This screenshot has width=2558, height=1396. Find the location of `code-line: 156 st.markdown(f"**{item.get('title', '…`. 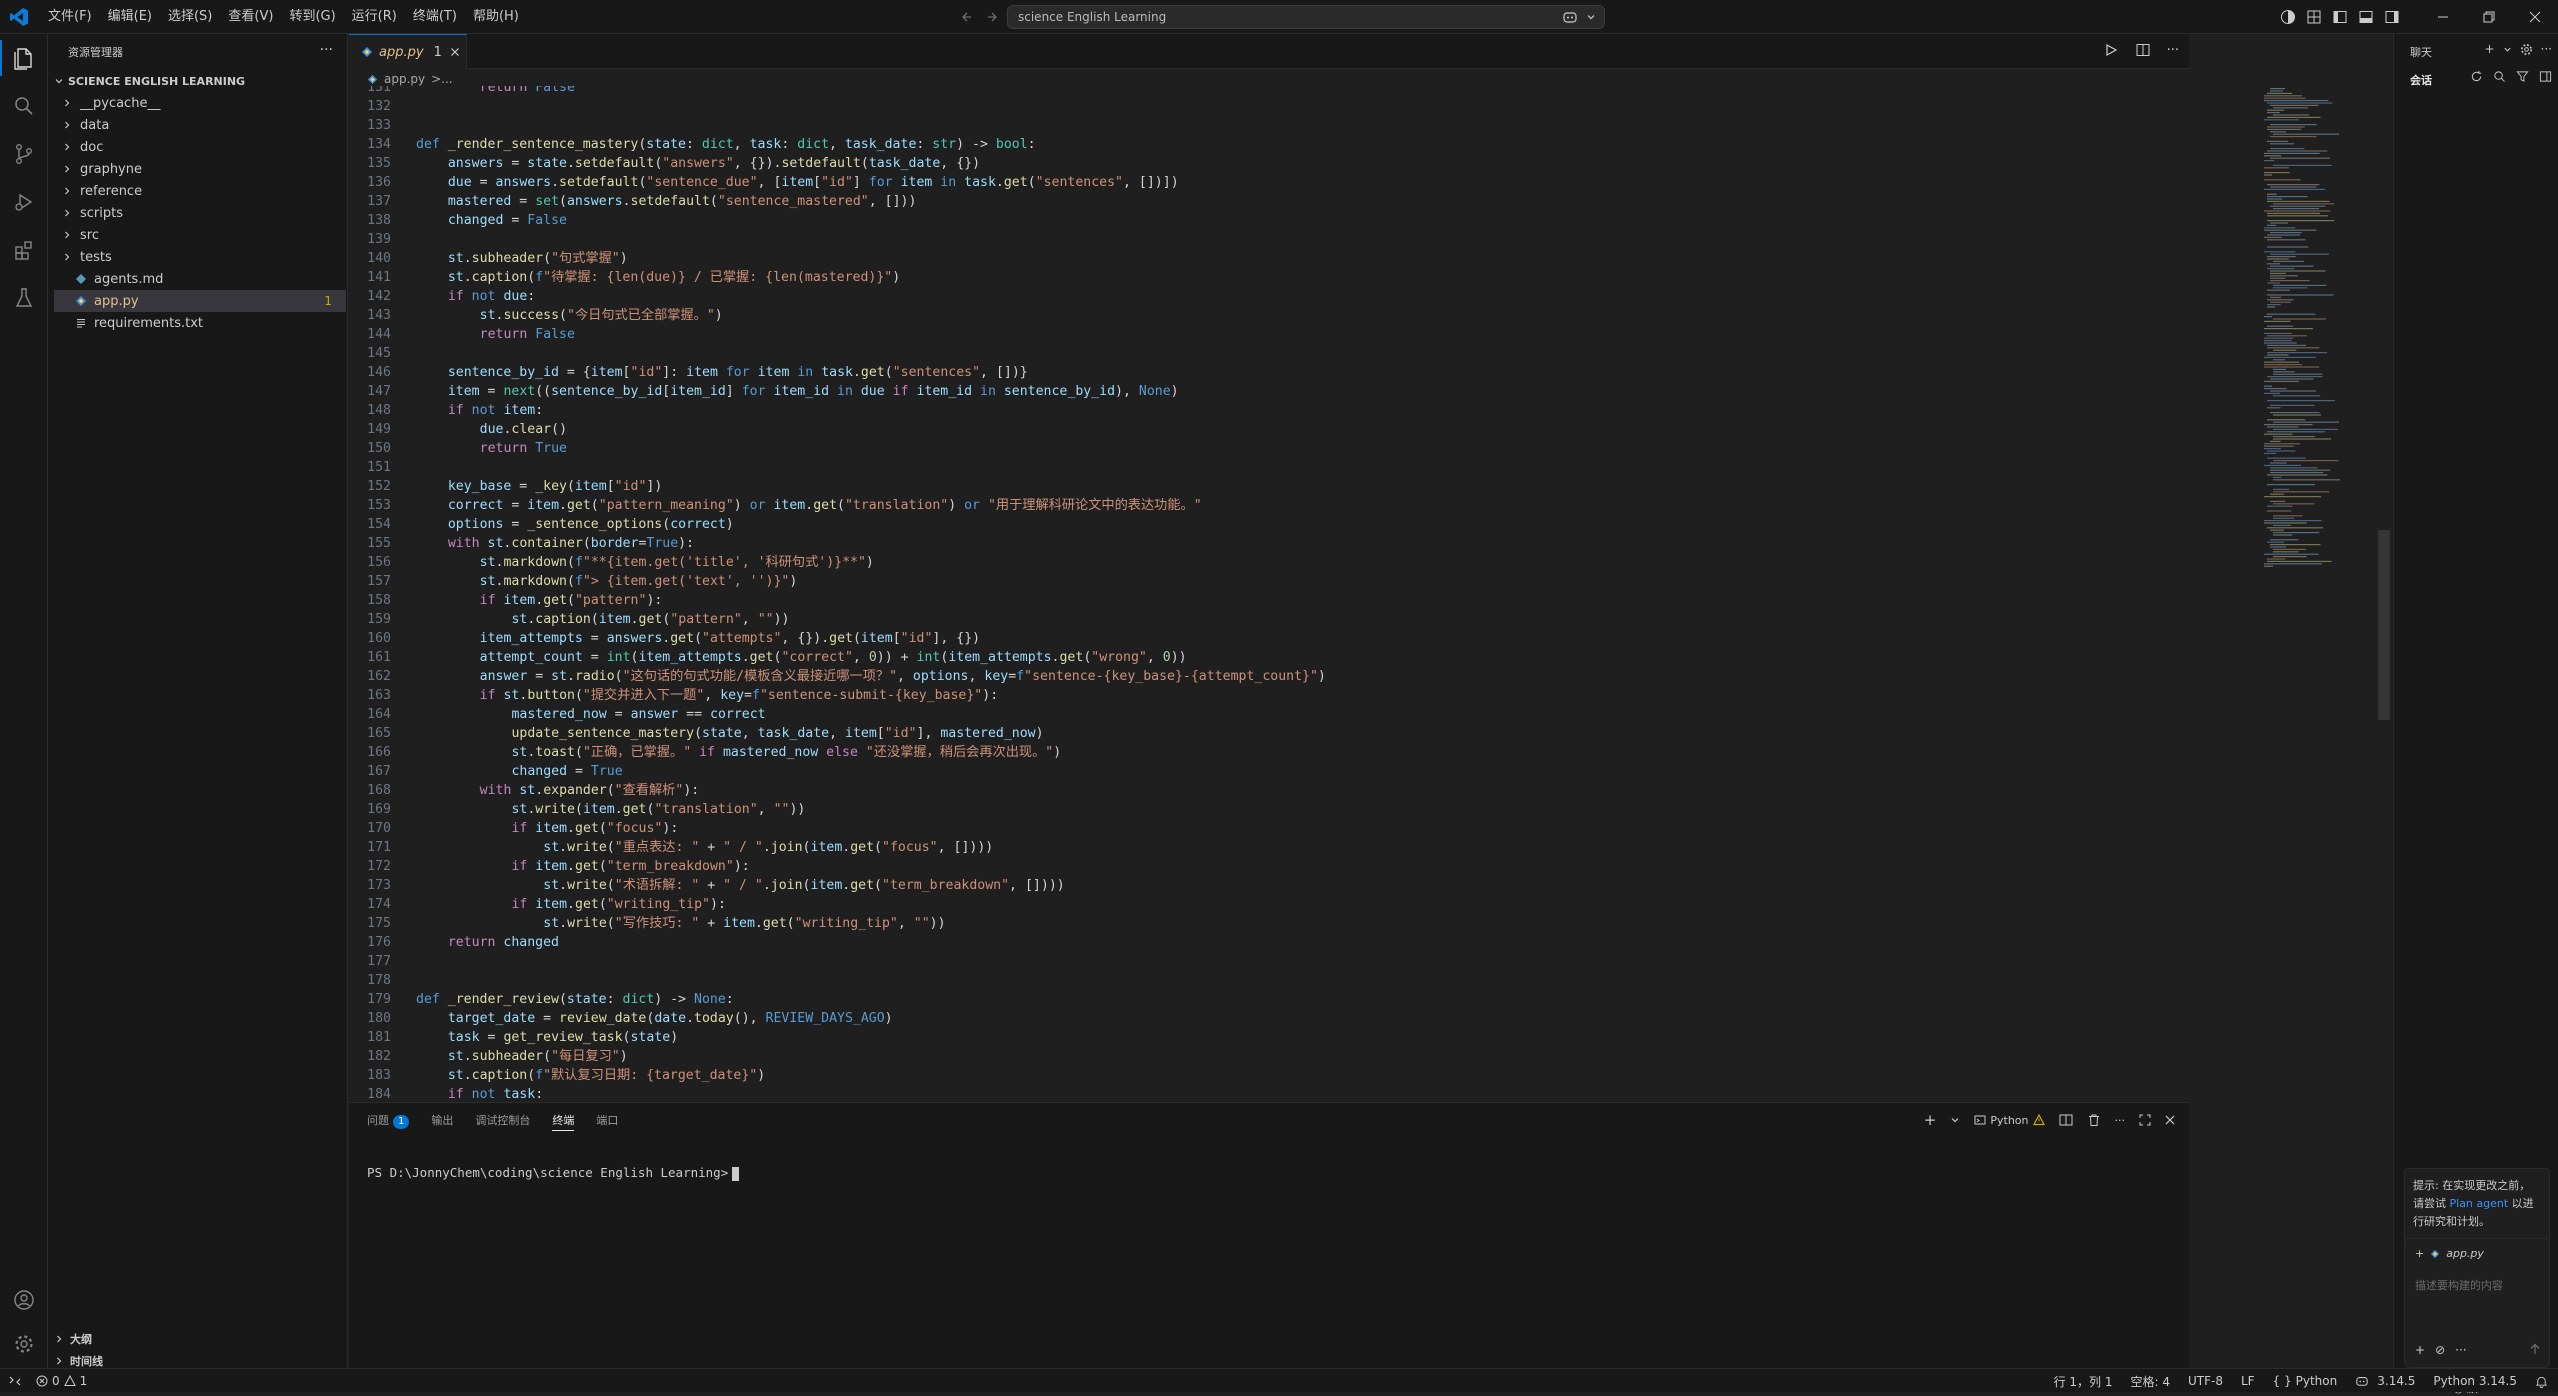

code-line: 156 st.markdown(f"**{item.get('title', '… is located at coordinates (1299, 562).